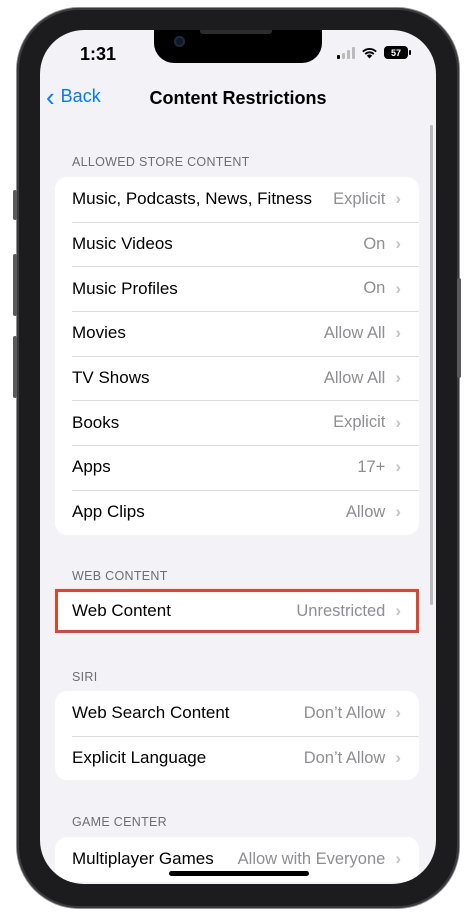 This screenshot has width=474, height=914. What do you see at coordinates (85, 677) in the screenshot?
I see `section-header-siri: SIRI` at bounding box center [85, 677].